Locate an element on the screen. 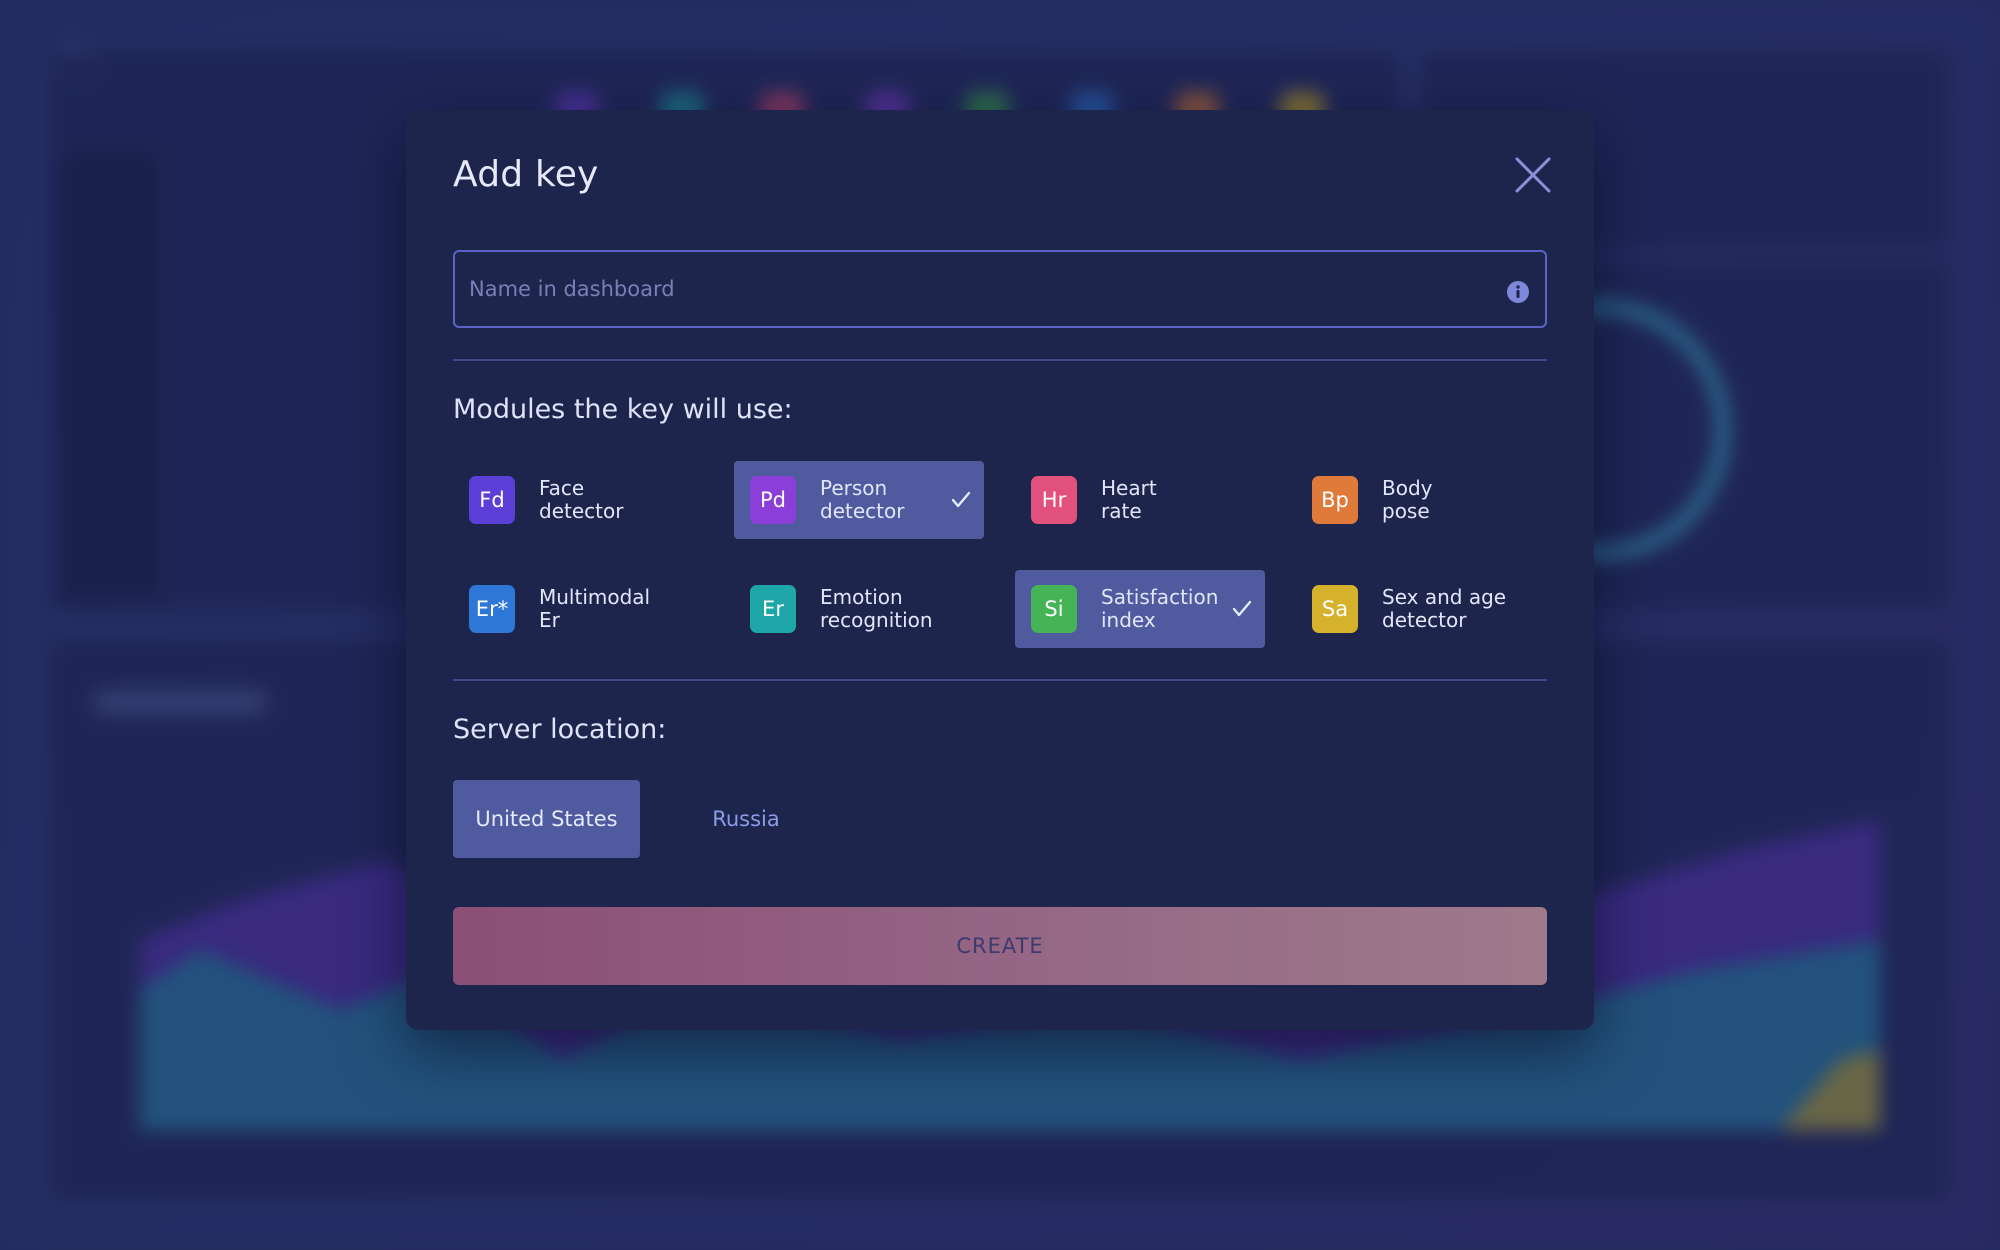 This screenshot has height=1250, width=2000. module-name: Heart rate is located at coordinates (1129, 499).